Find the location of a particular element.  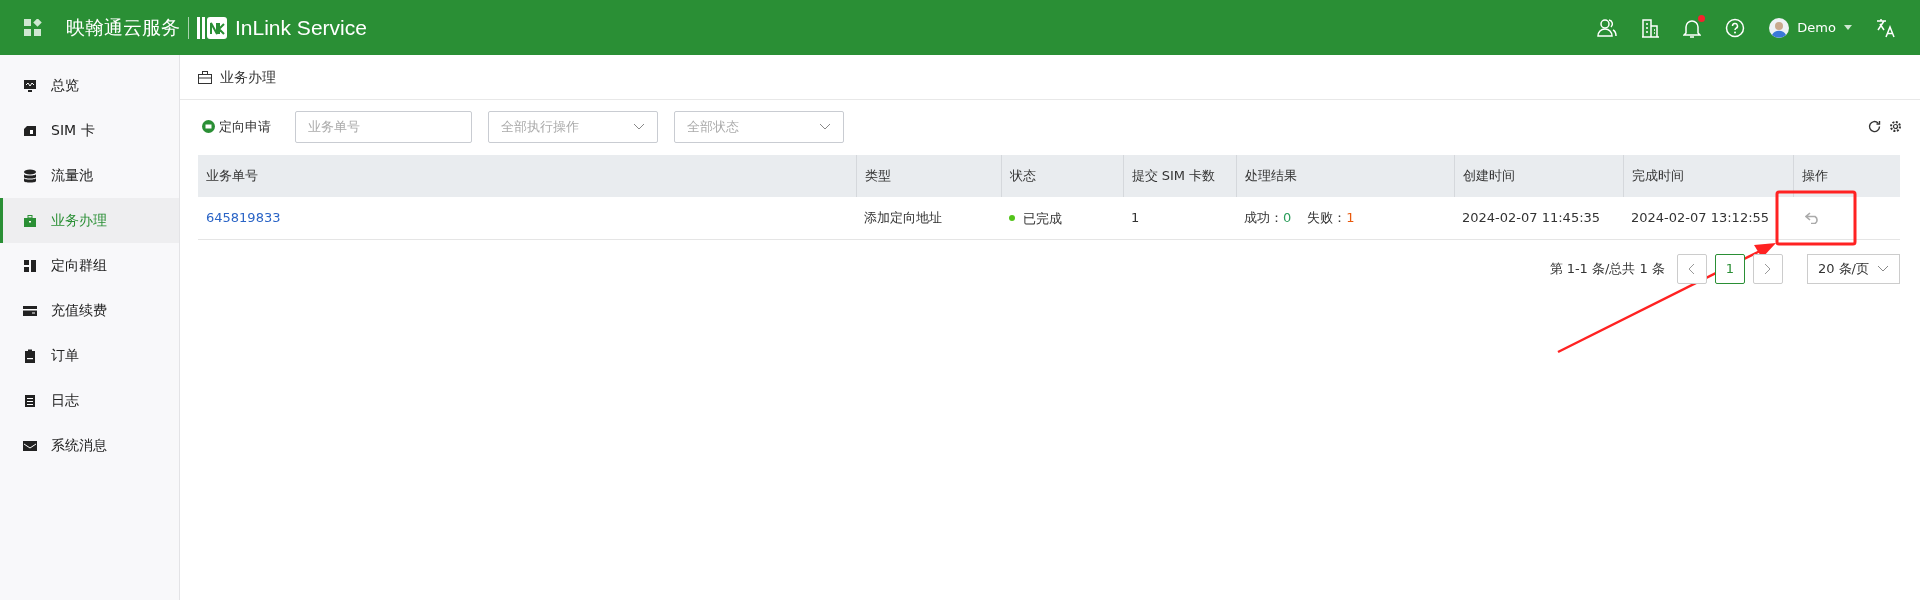

column-header: 创建时间 is located at coordinates (1538, 176).